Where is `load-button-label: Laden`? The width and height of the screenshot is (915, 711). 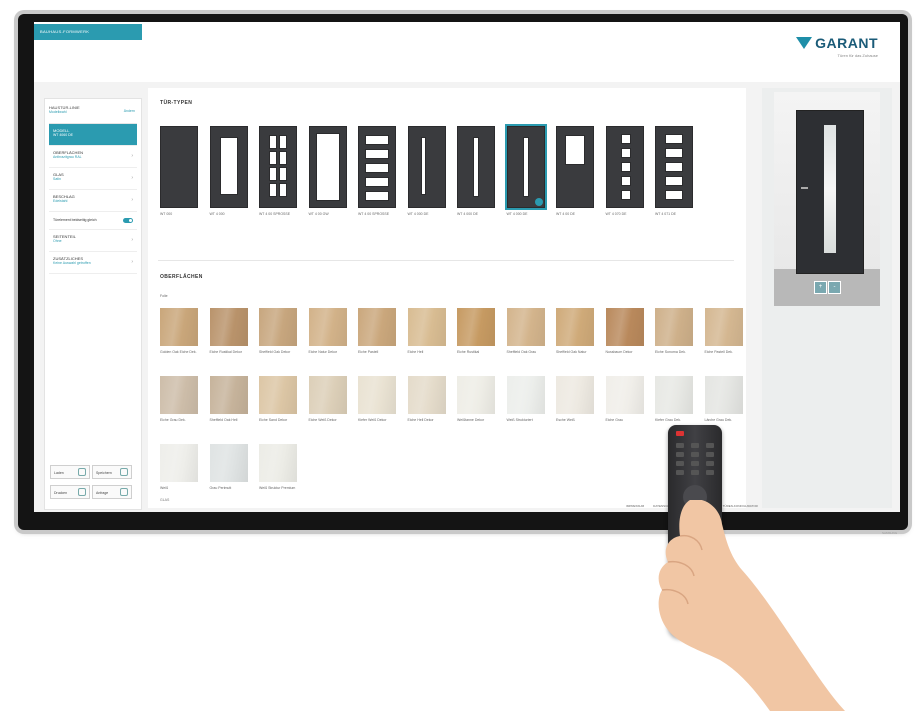 load-button-label: Laden is located at coordinates (59, 473).